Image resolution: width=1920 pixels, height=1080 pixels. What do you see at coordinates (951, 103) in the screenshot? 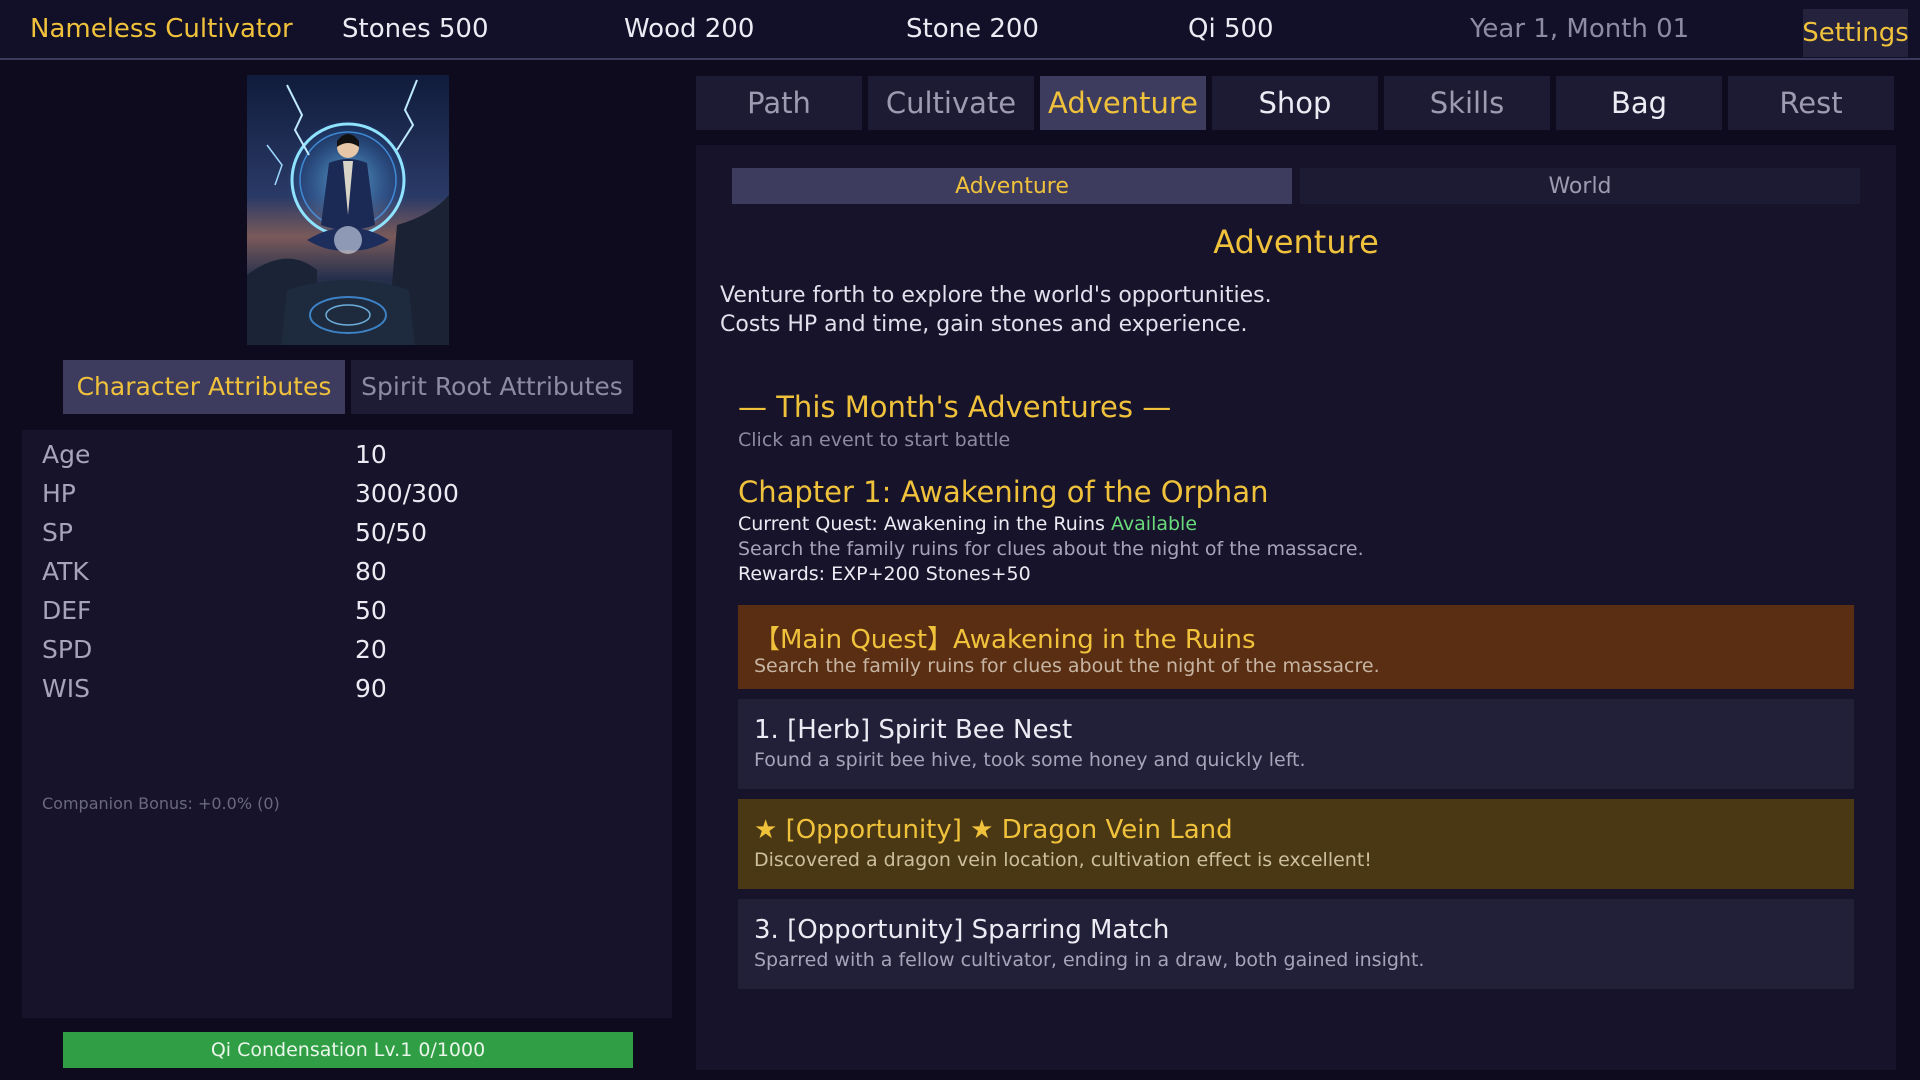
I see `tab-cultivate: Cultivate` at bounding box center [951, 103].